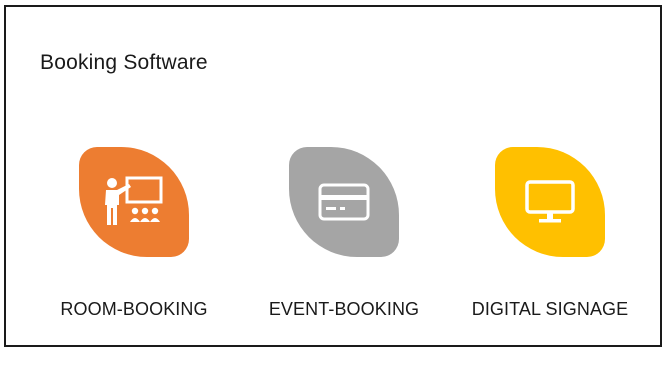 The height and width of the screenshot is (380, 670). What do you see at coordinates (550, 309) in the screenshot?
I see `digital-signage-label: DIGITAL SIGNAGE` at bounding box center [550, 309].